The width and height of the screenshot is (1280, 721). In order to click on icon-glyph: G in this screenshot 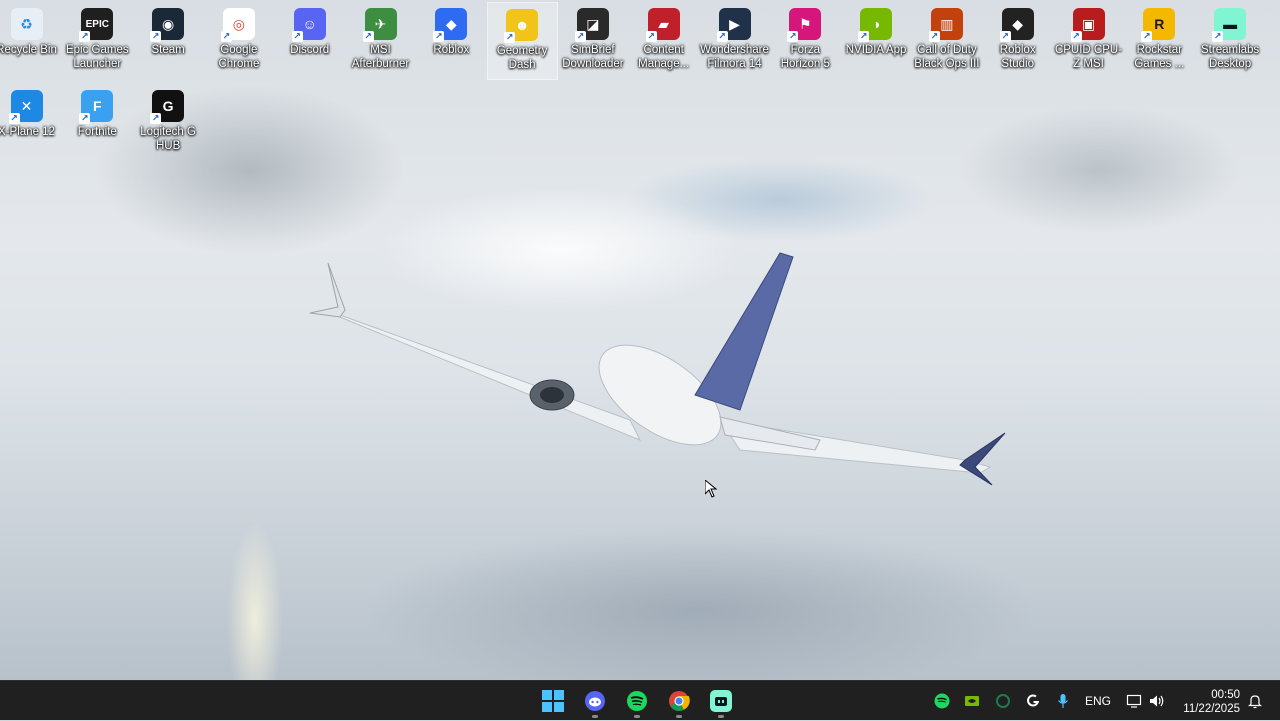, I will do `click(168, 106)`.